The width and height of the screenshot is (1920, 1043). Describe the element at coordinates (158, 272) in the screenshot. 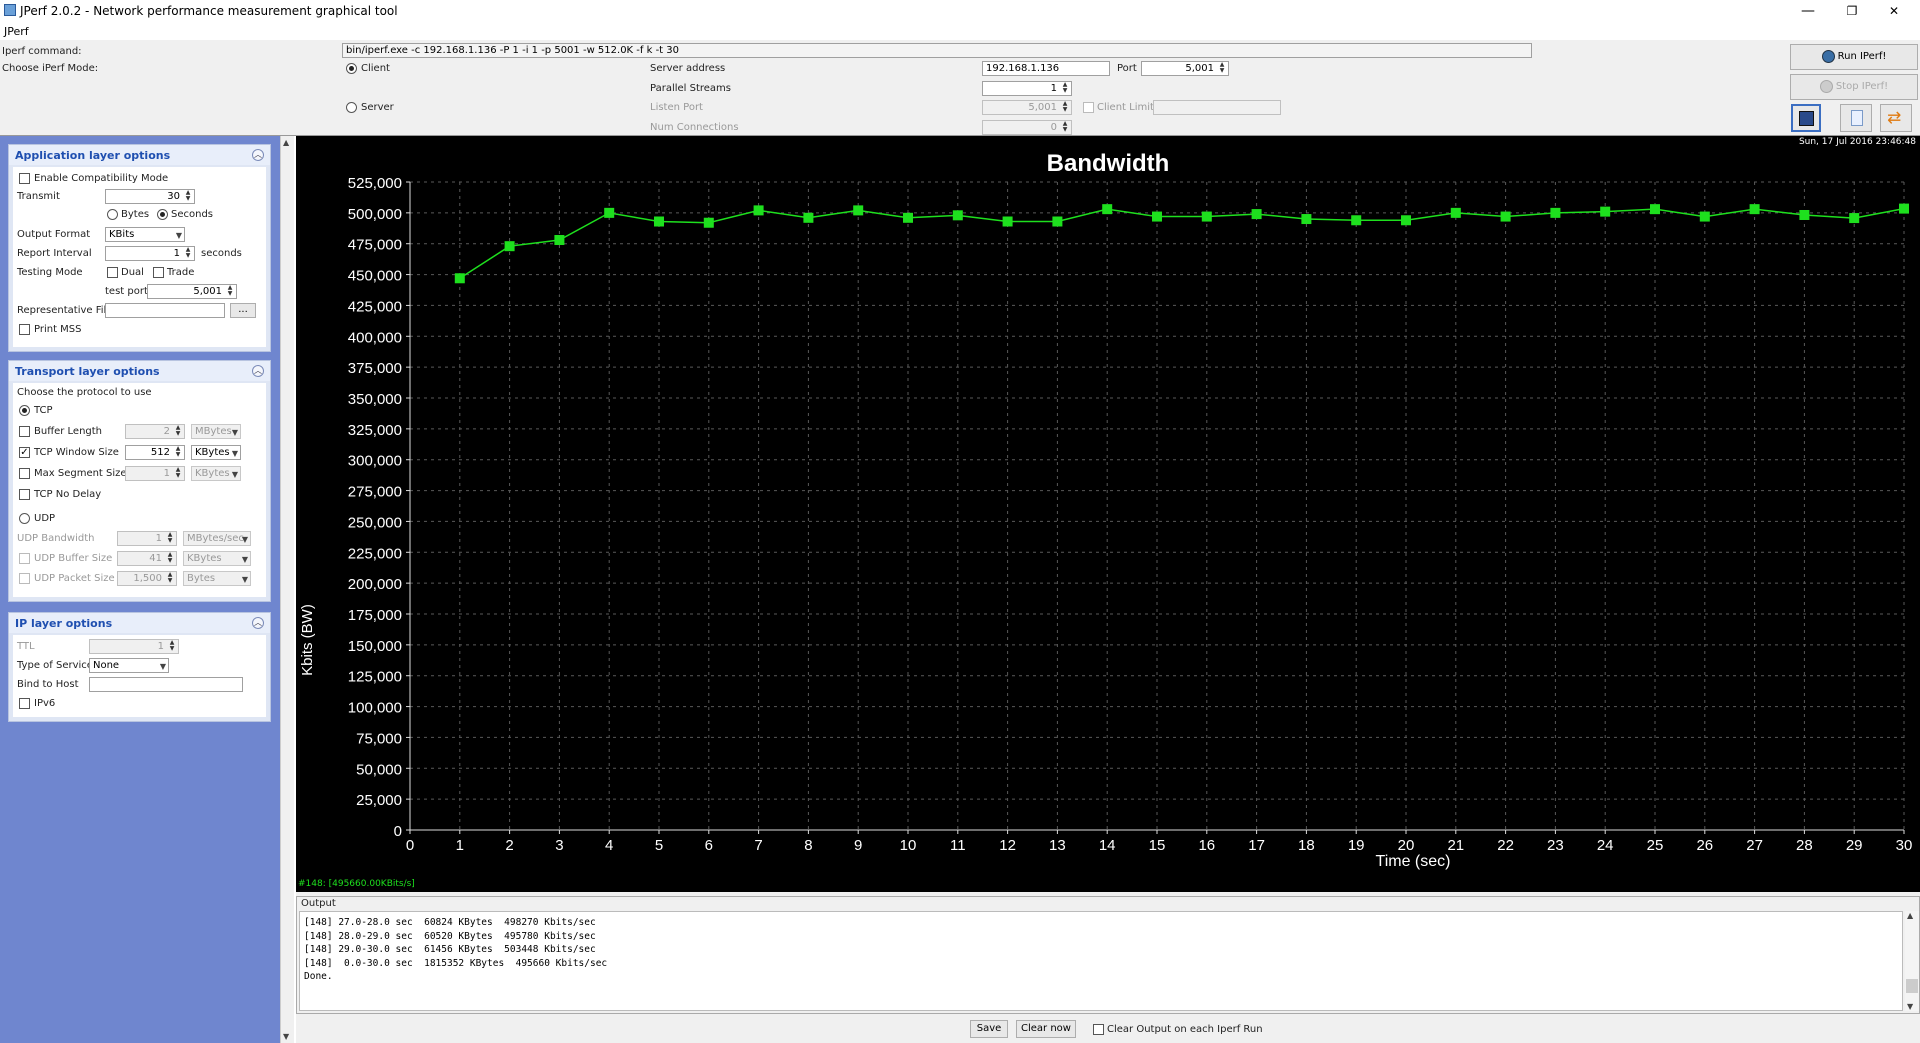

I see `trade-checkbox` at that location.